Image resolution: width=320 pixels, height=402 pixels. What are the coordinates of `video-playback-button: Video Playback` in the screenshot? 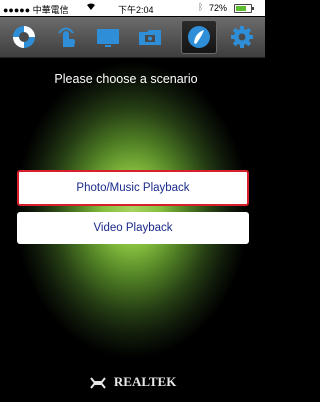 It's located at (133, 228).